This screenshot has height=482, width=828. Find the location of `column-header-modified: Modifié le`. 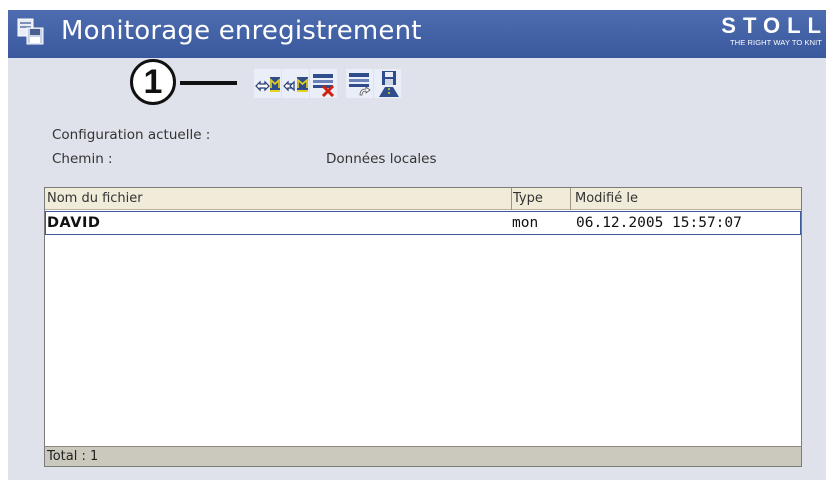

column-header-modified: Modifié le is located at coordinates (606, 198).